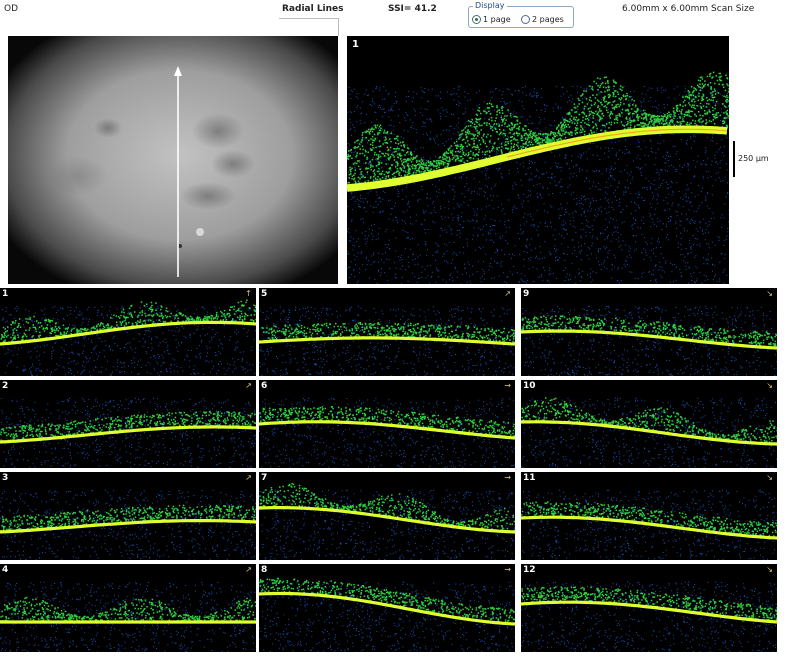 The image size is (799, 657). I want to click on radial-scan-thumbnail-4: 4 ↗, so click(128, 608).